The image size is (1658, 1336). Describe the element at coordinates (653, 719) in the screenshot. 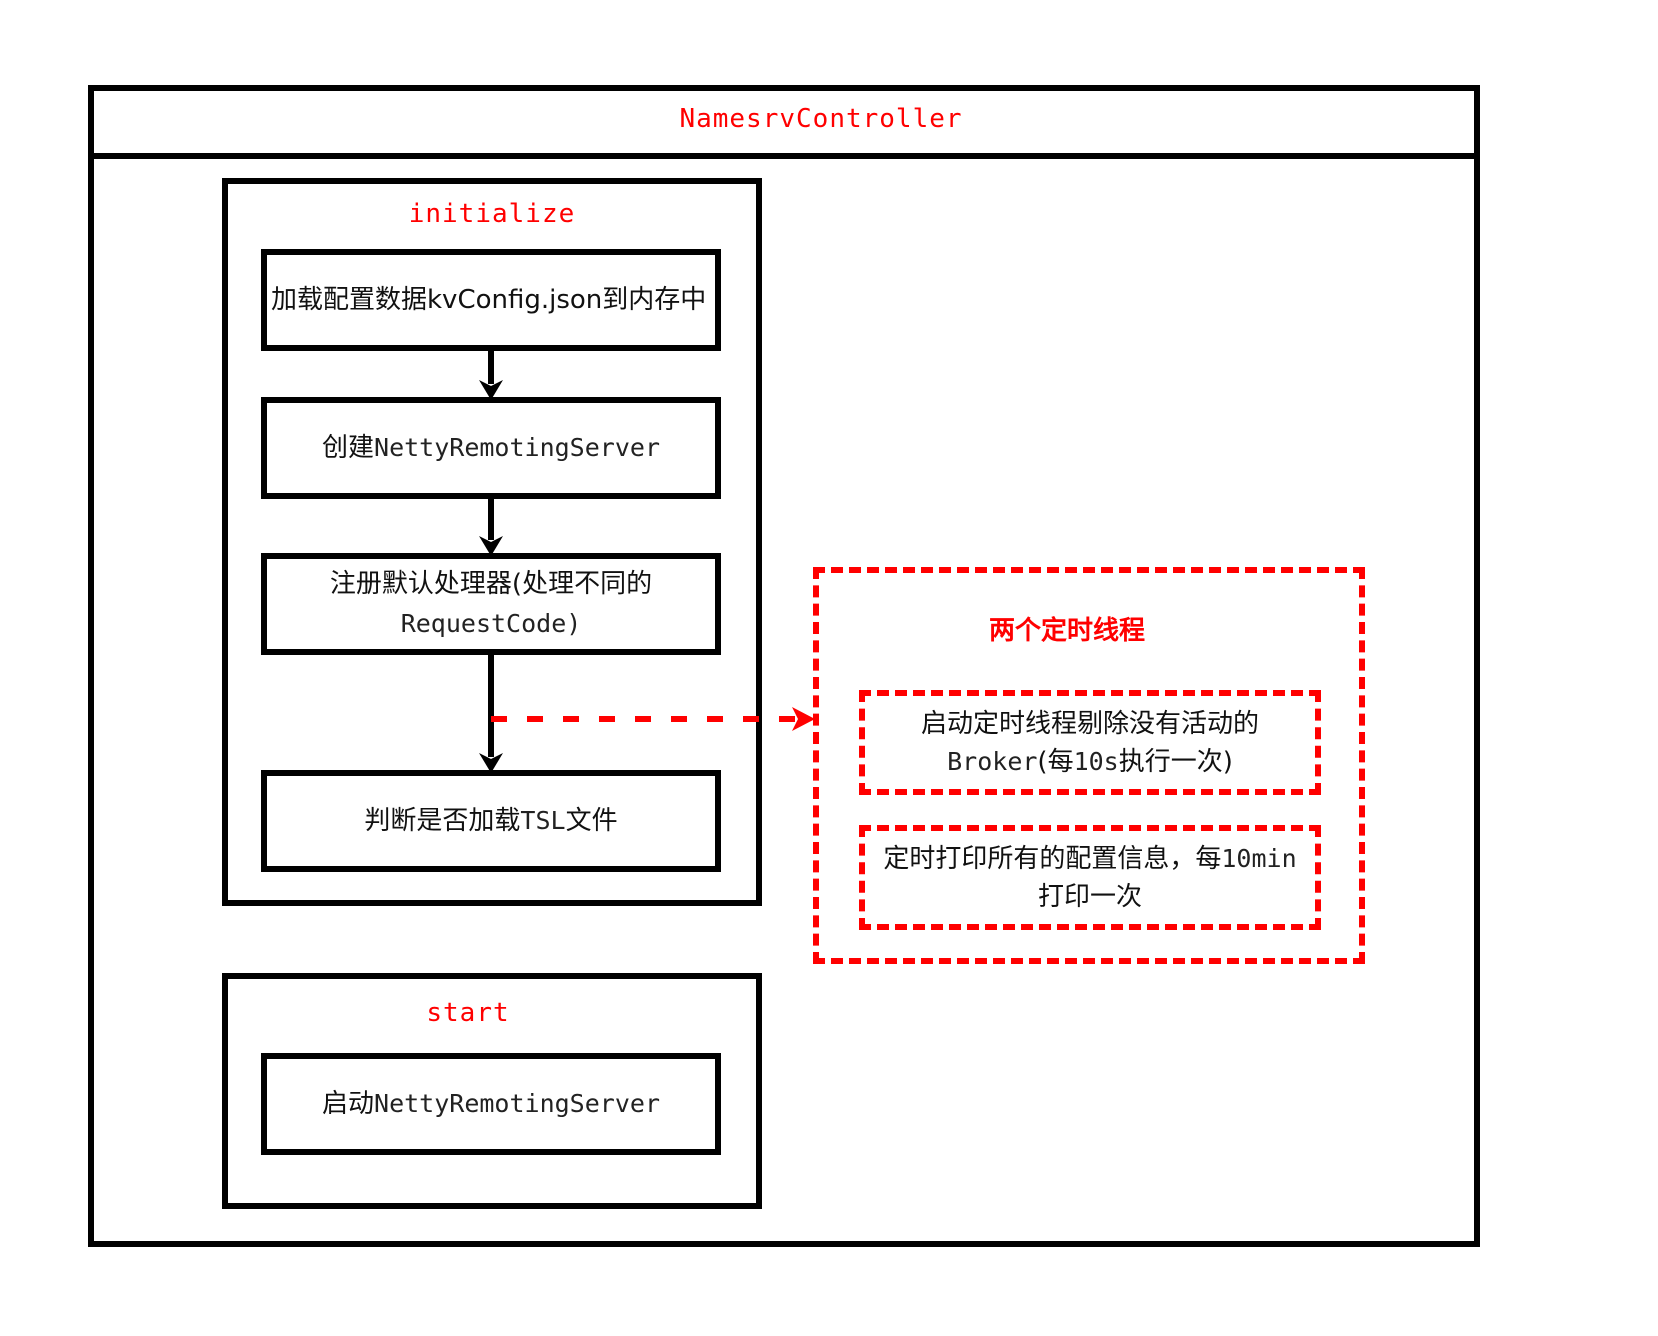

I see `dashed-arrow-to-timers` at that location.